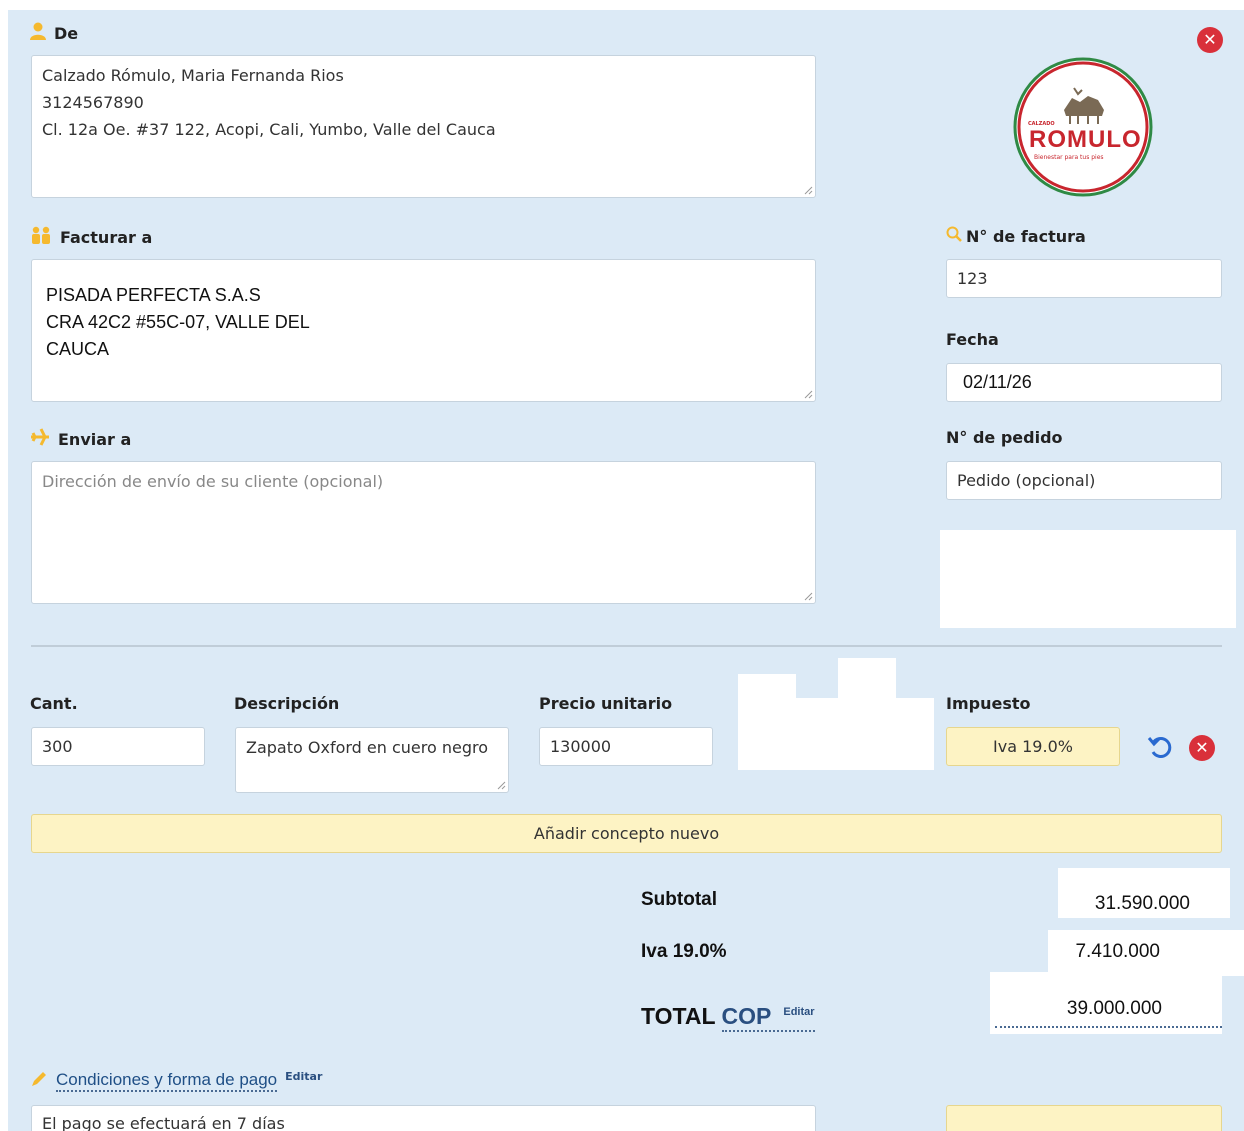 This screenshot has width=1244, height=1131. I want to click on ship-to-label-row: Enviar a, so click(80, 439).